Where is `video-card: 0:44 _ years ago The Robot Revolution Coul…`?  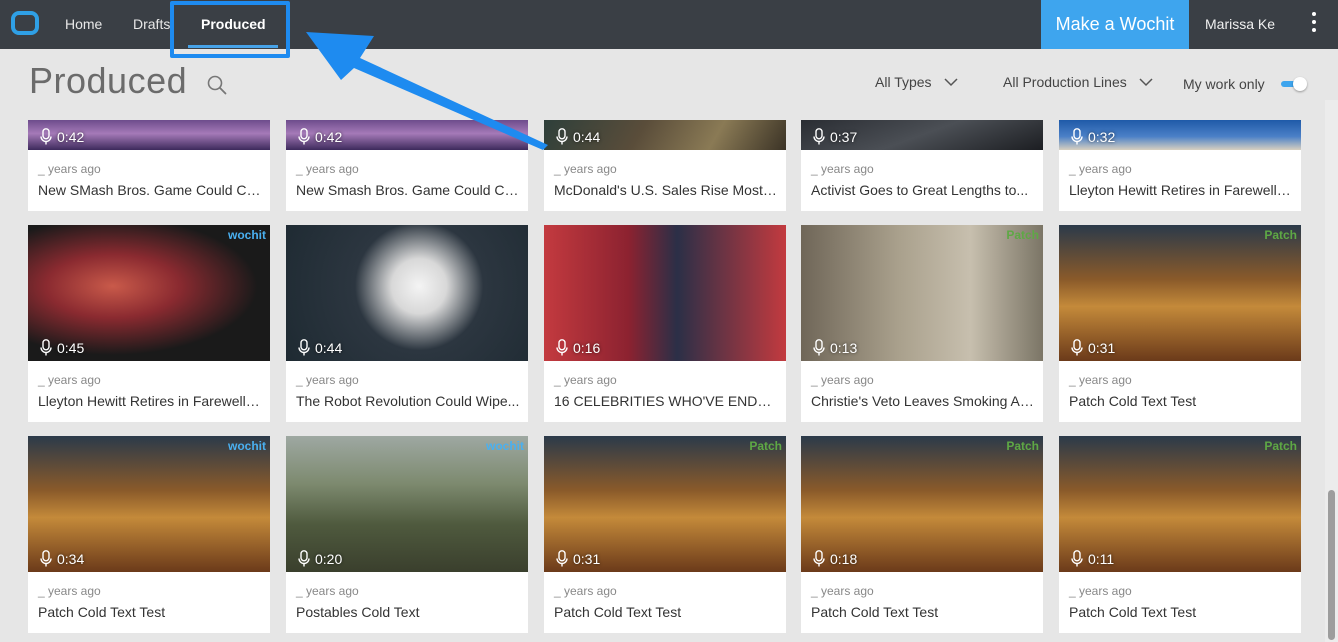
video-card: 0:44 _ years ago The Robot Revolution Coul… is located at coordinates (407, 323).